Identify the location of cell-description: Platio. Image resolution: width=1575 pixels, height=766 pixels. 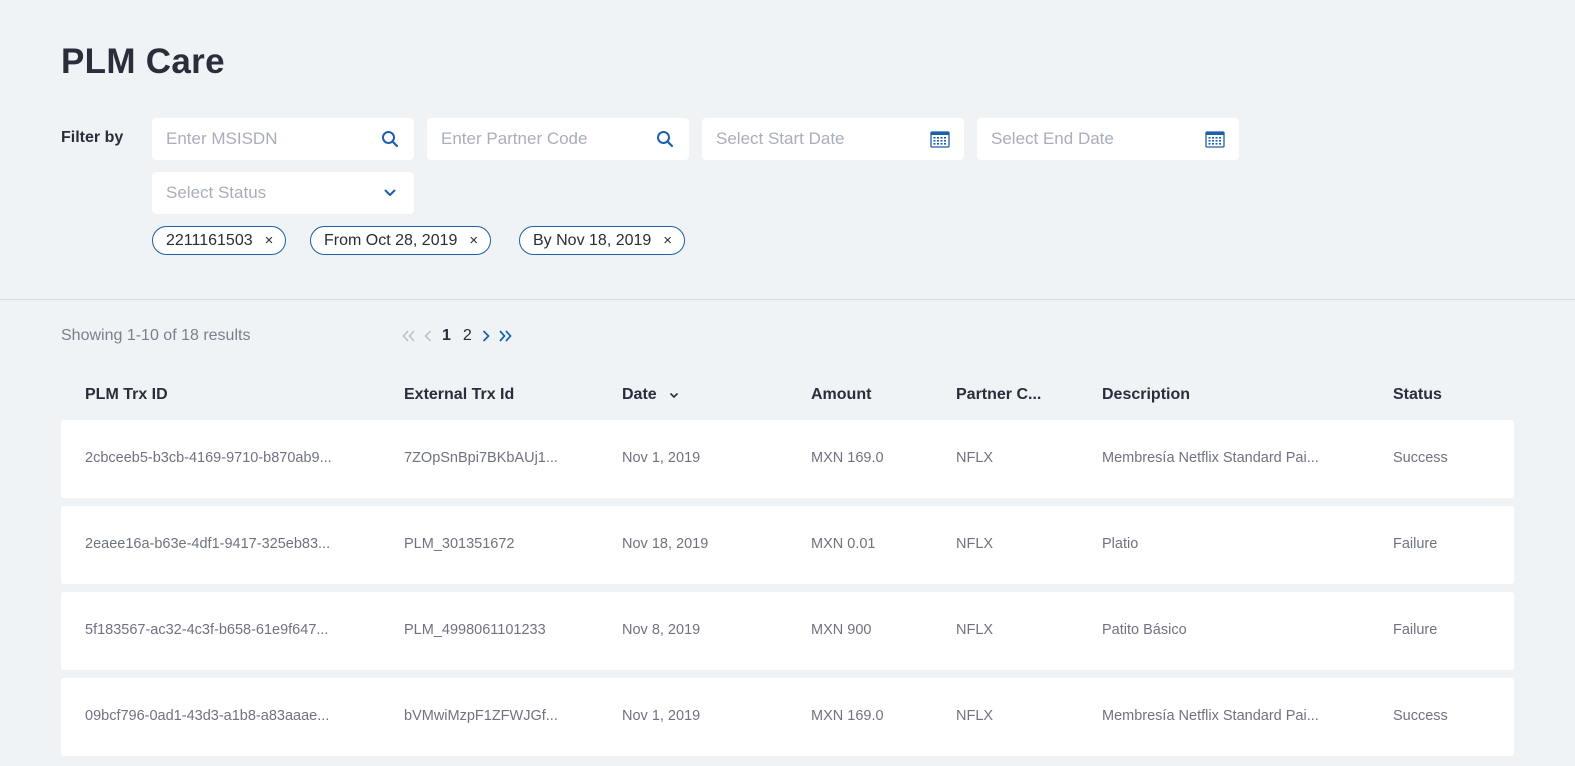
(1120, 544).